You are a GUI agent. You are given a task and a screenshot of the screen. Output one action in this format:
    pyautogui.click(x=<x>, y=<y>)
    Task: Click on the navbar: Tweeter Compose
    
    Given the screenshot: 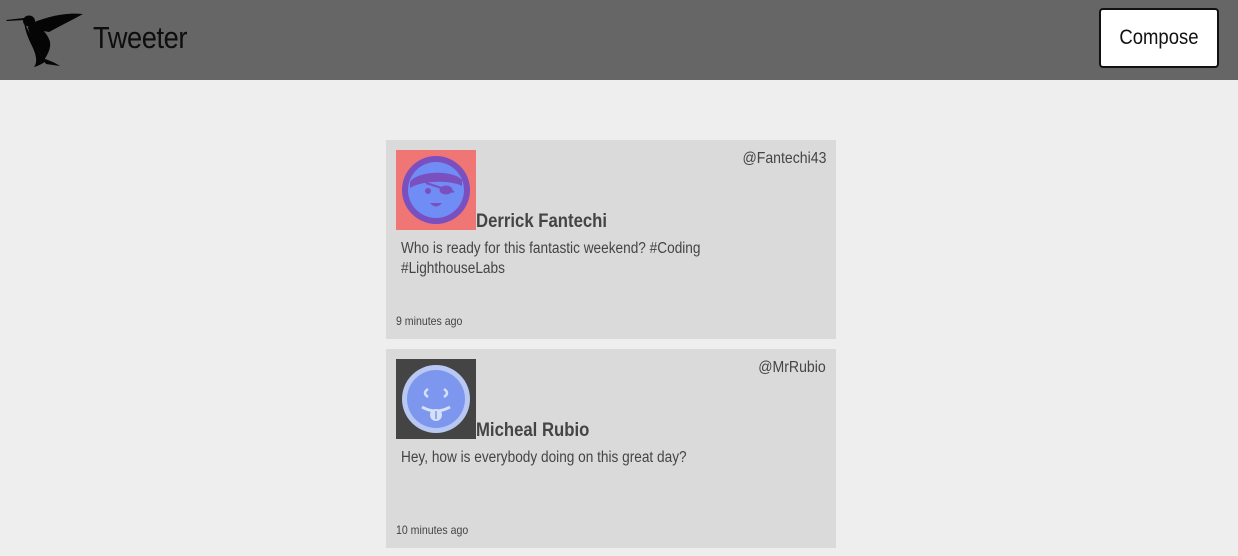 What is the action you would take?
    pyautogui.click(x=619, y=40)
    